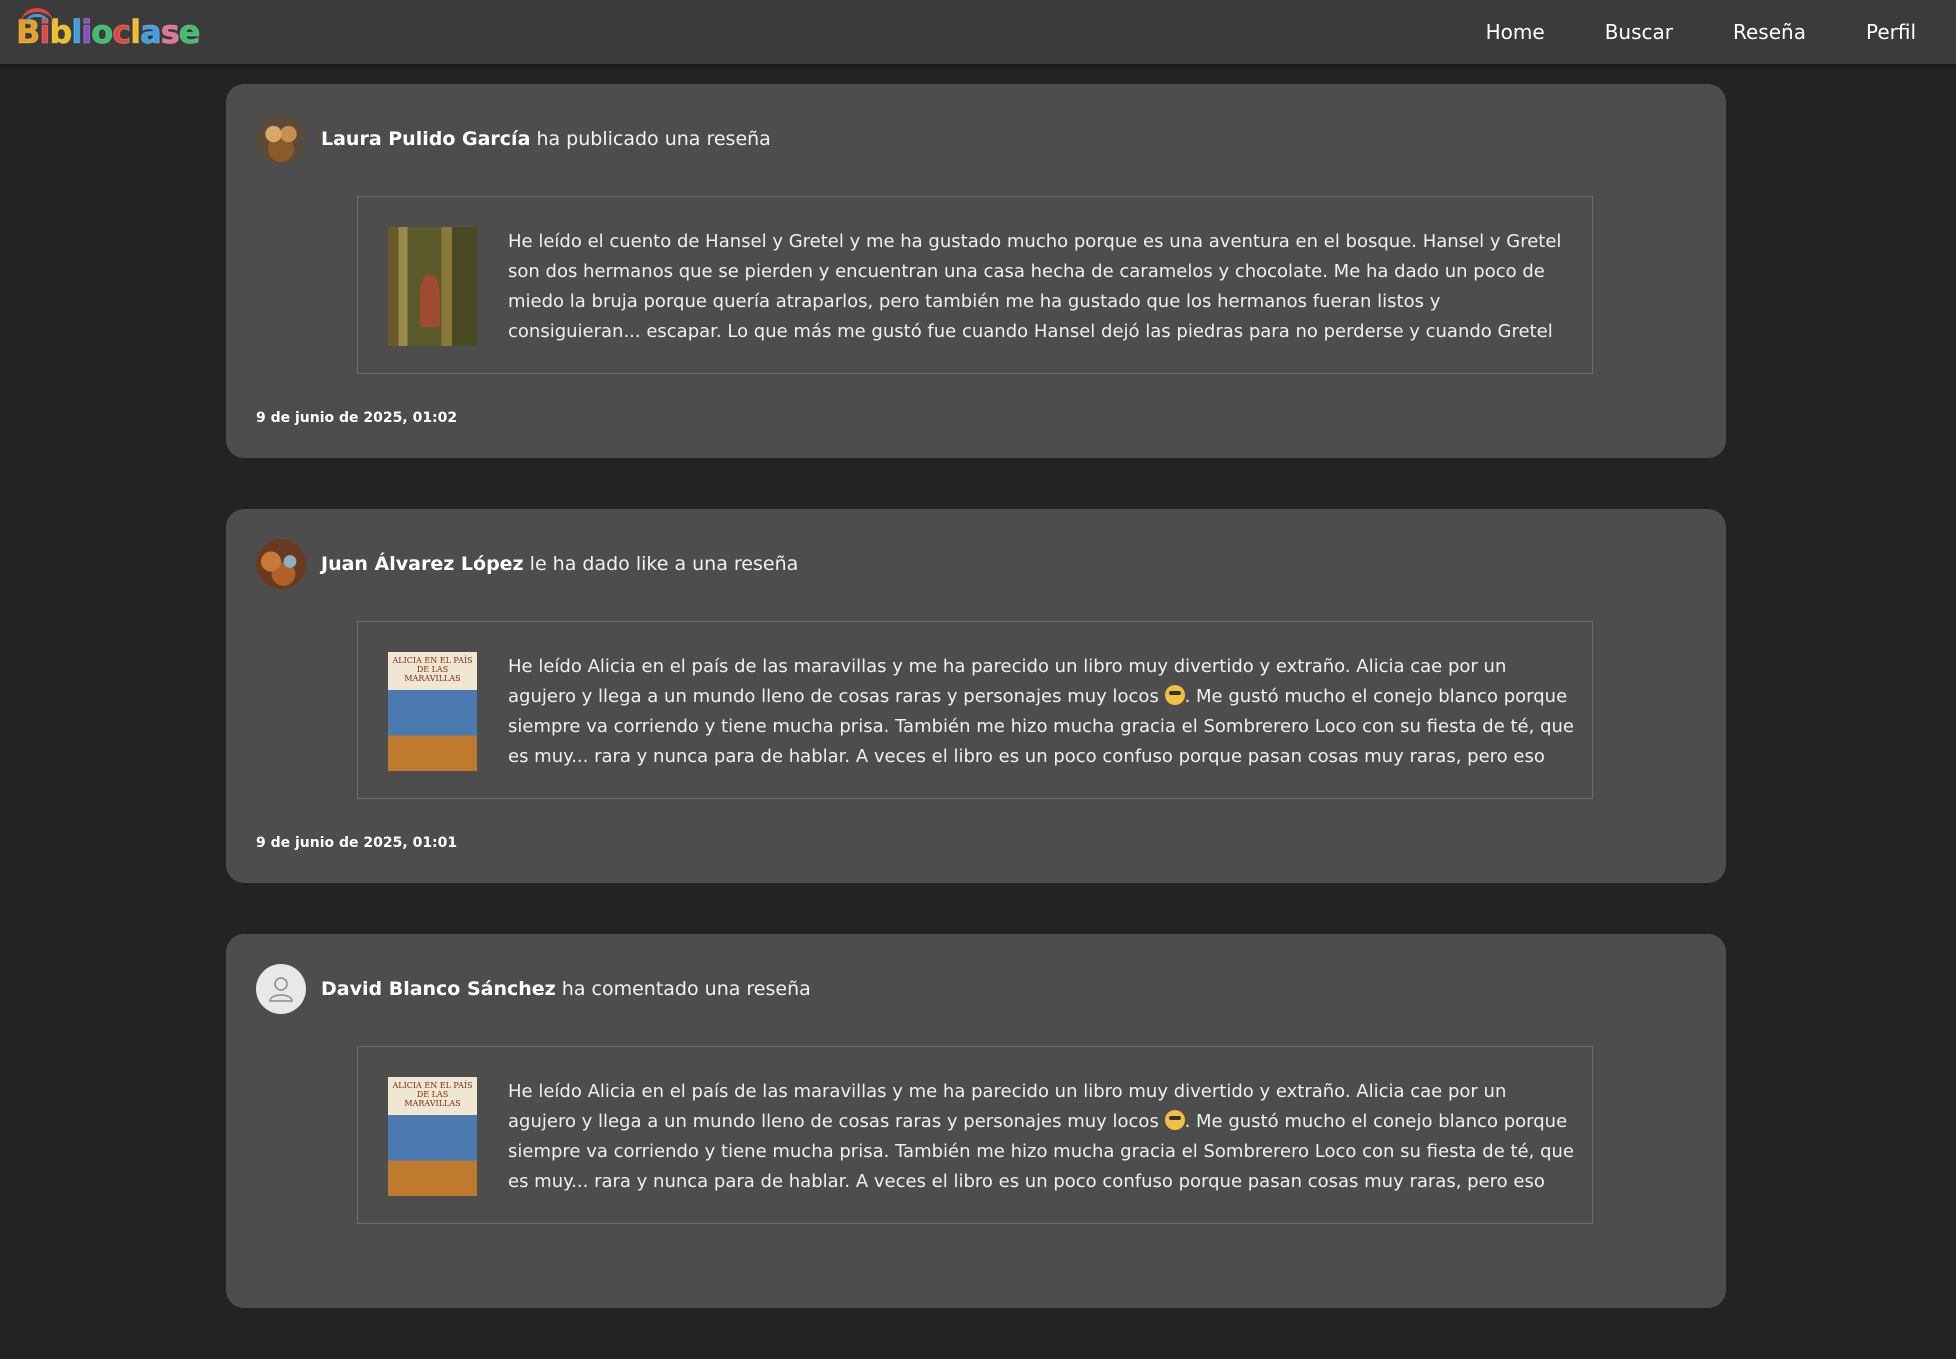 The image size is (1956, 1359). Describe the element at coordinates (422, 564) in the screenshot. I see `user-name: Juan Álvarez López` at that location.